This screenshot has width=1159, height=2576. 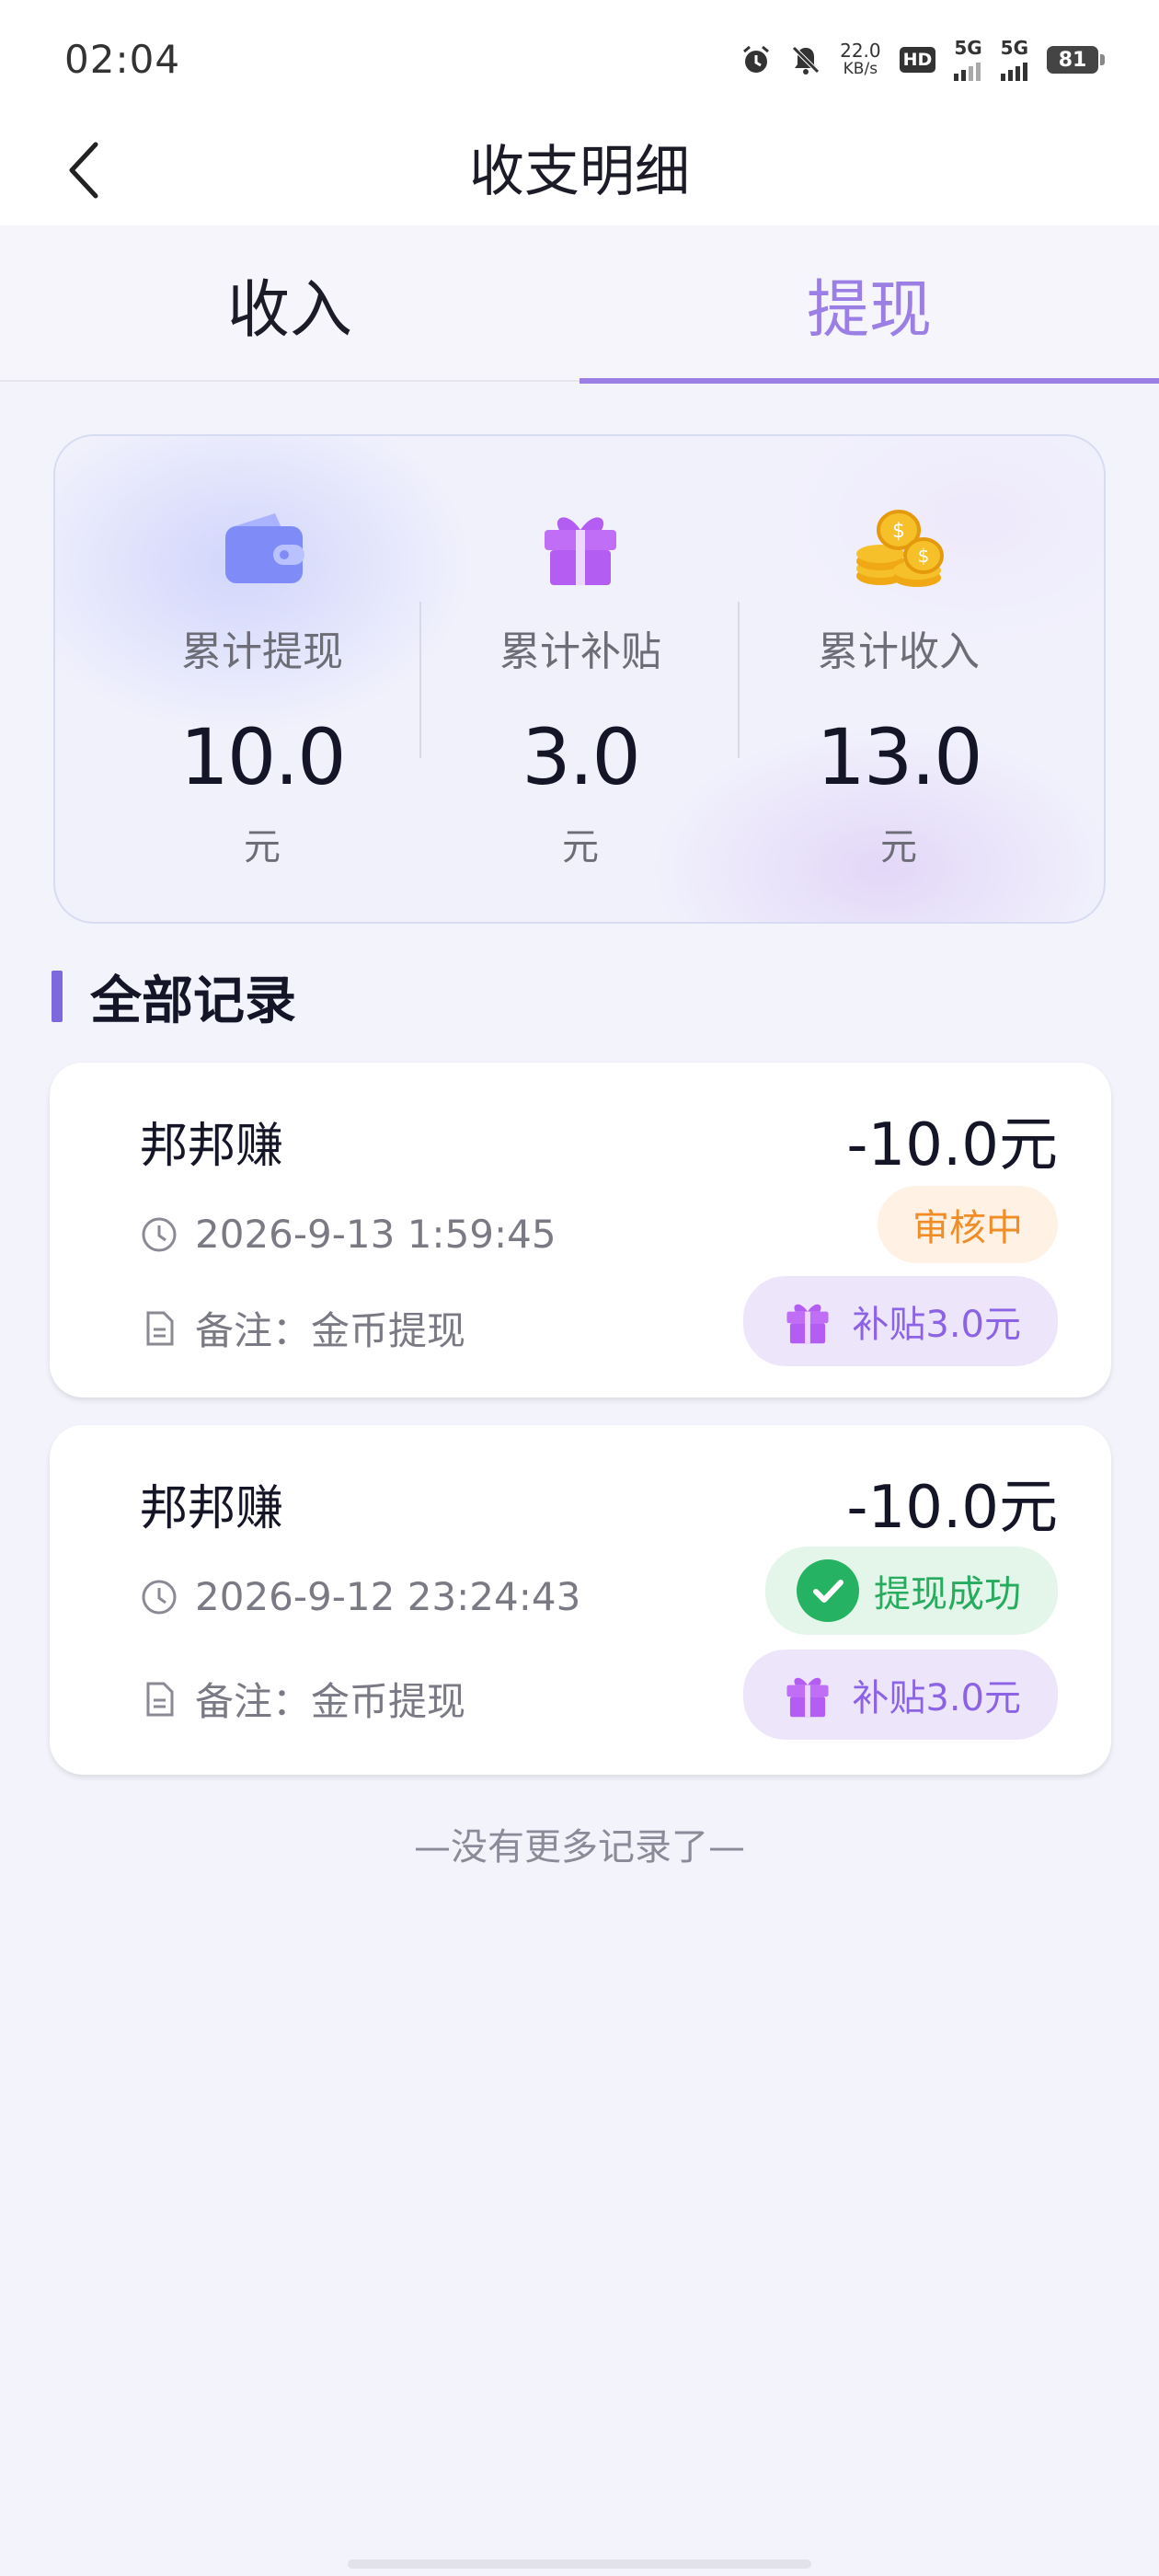 I want to click on chevron-left-icon, so click(x=83, y=170).